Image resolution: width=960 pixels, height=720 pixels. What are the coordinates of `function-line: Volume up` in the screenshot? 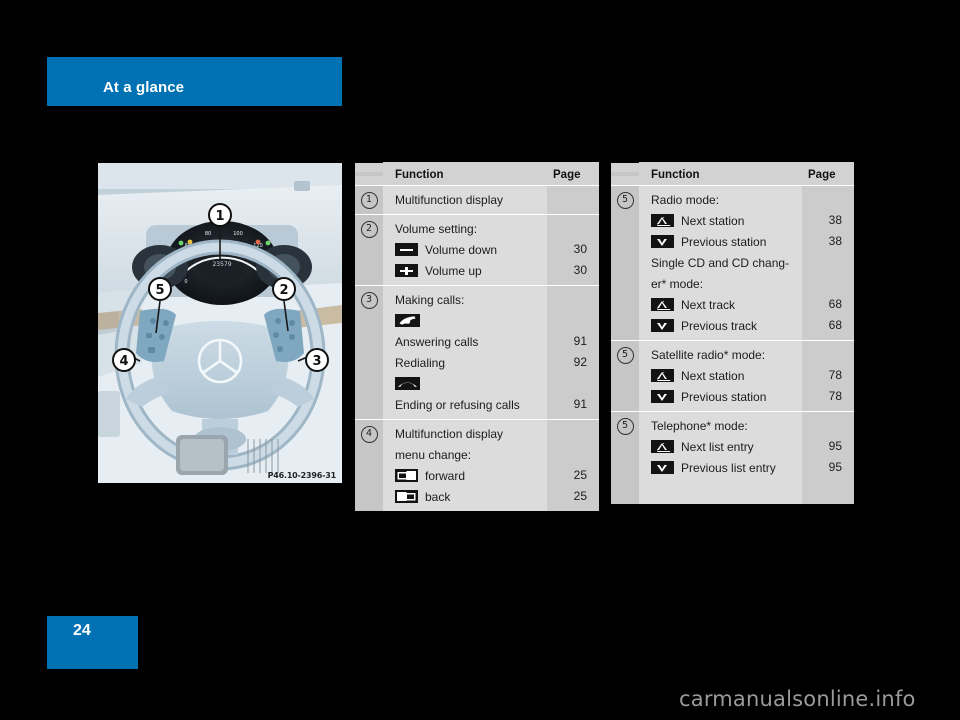 It's located at (468, 270).